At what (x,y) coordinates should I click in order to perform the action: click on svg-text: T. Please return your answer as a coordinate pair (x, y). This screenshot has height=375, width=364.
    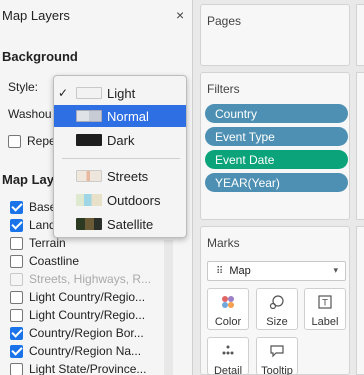
    Looking at the image, I should click on (324, 304).